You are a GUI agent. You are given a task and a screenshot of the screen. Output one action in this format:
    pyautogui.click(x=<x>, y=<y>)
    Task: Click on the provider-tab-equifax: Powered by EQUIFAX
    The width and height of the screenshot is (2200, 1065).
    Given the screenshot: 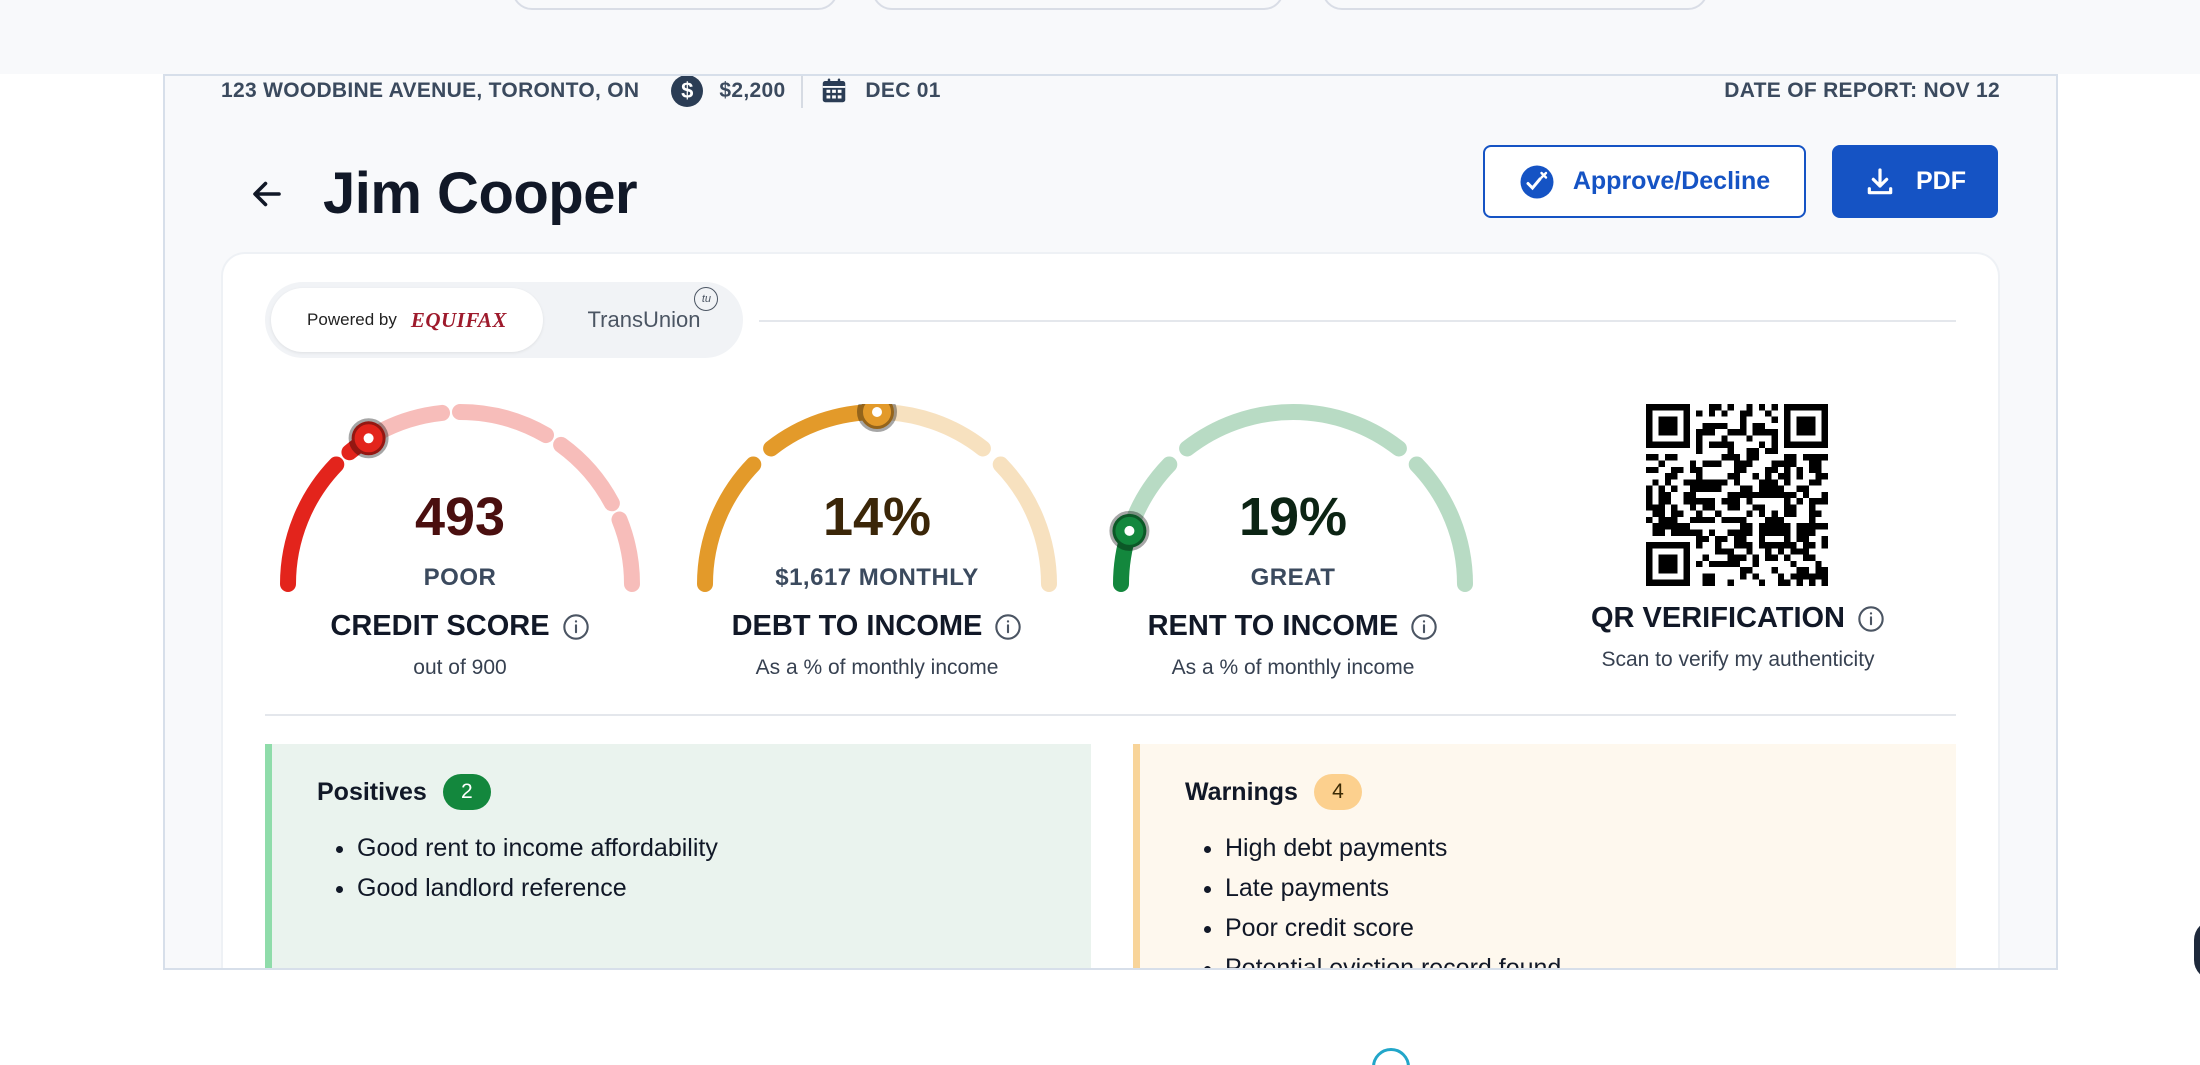 What is the action you would take?
    pyautogui.click(x=407, y=320)
    